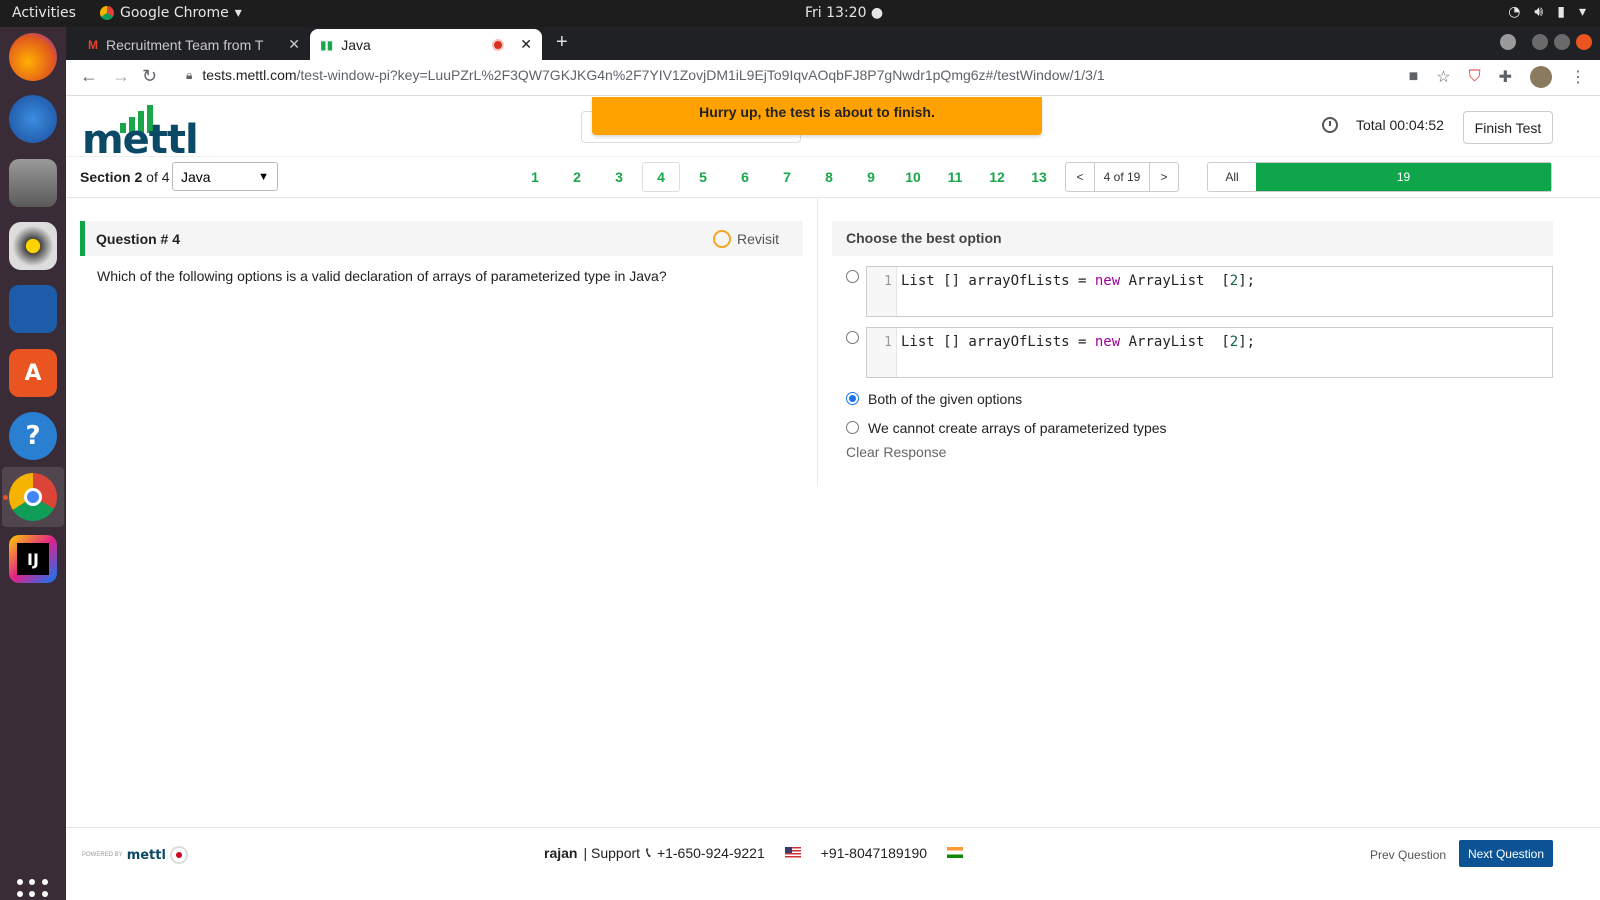  I want to click on intellij-icon: IJ, so click(33, 559).